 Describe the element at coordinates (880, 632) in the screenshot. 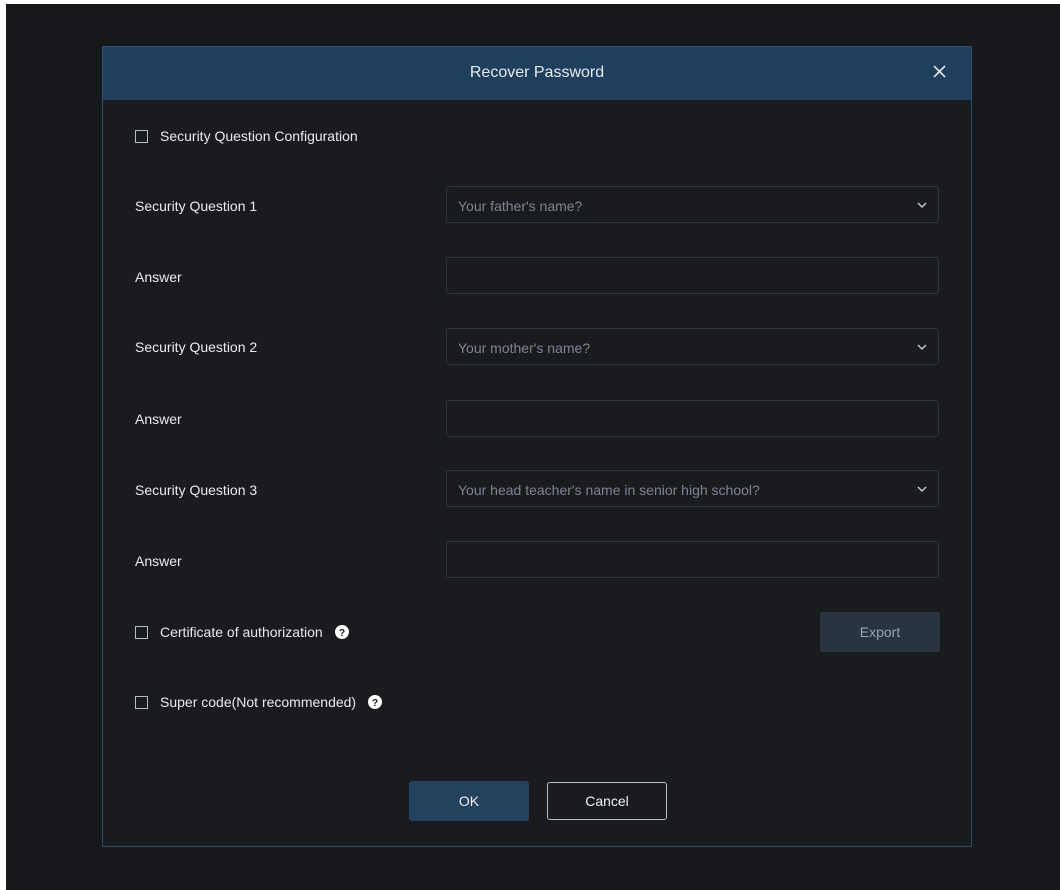

I see `export-button: Export` at that location.